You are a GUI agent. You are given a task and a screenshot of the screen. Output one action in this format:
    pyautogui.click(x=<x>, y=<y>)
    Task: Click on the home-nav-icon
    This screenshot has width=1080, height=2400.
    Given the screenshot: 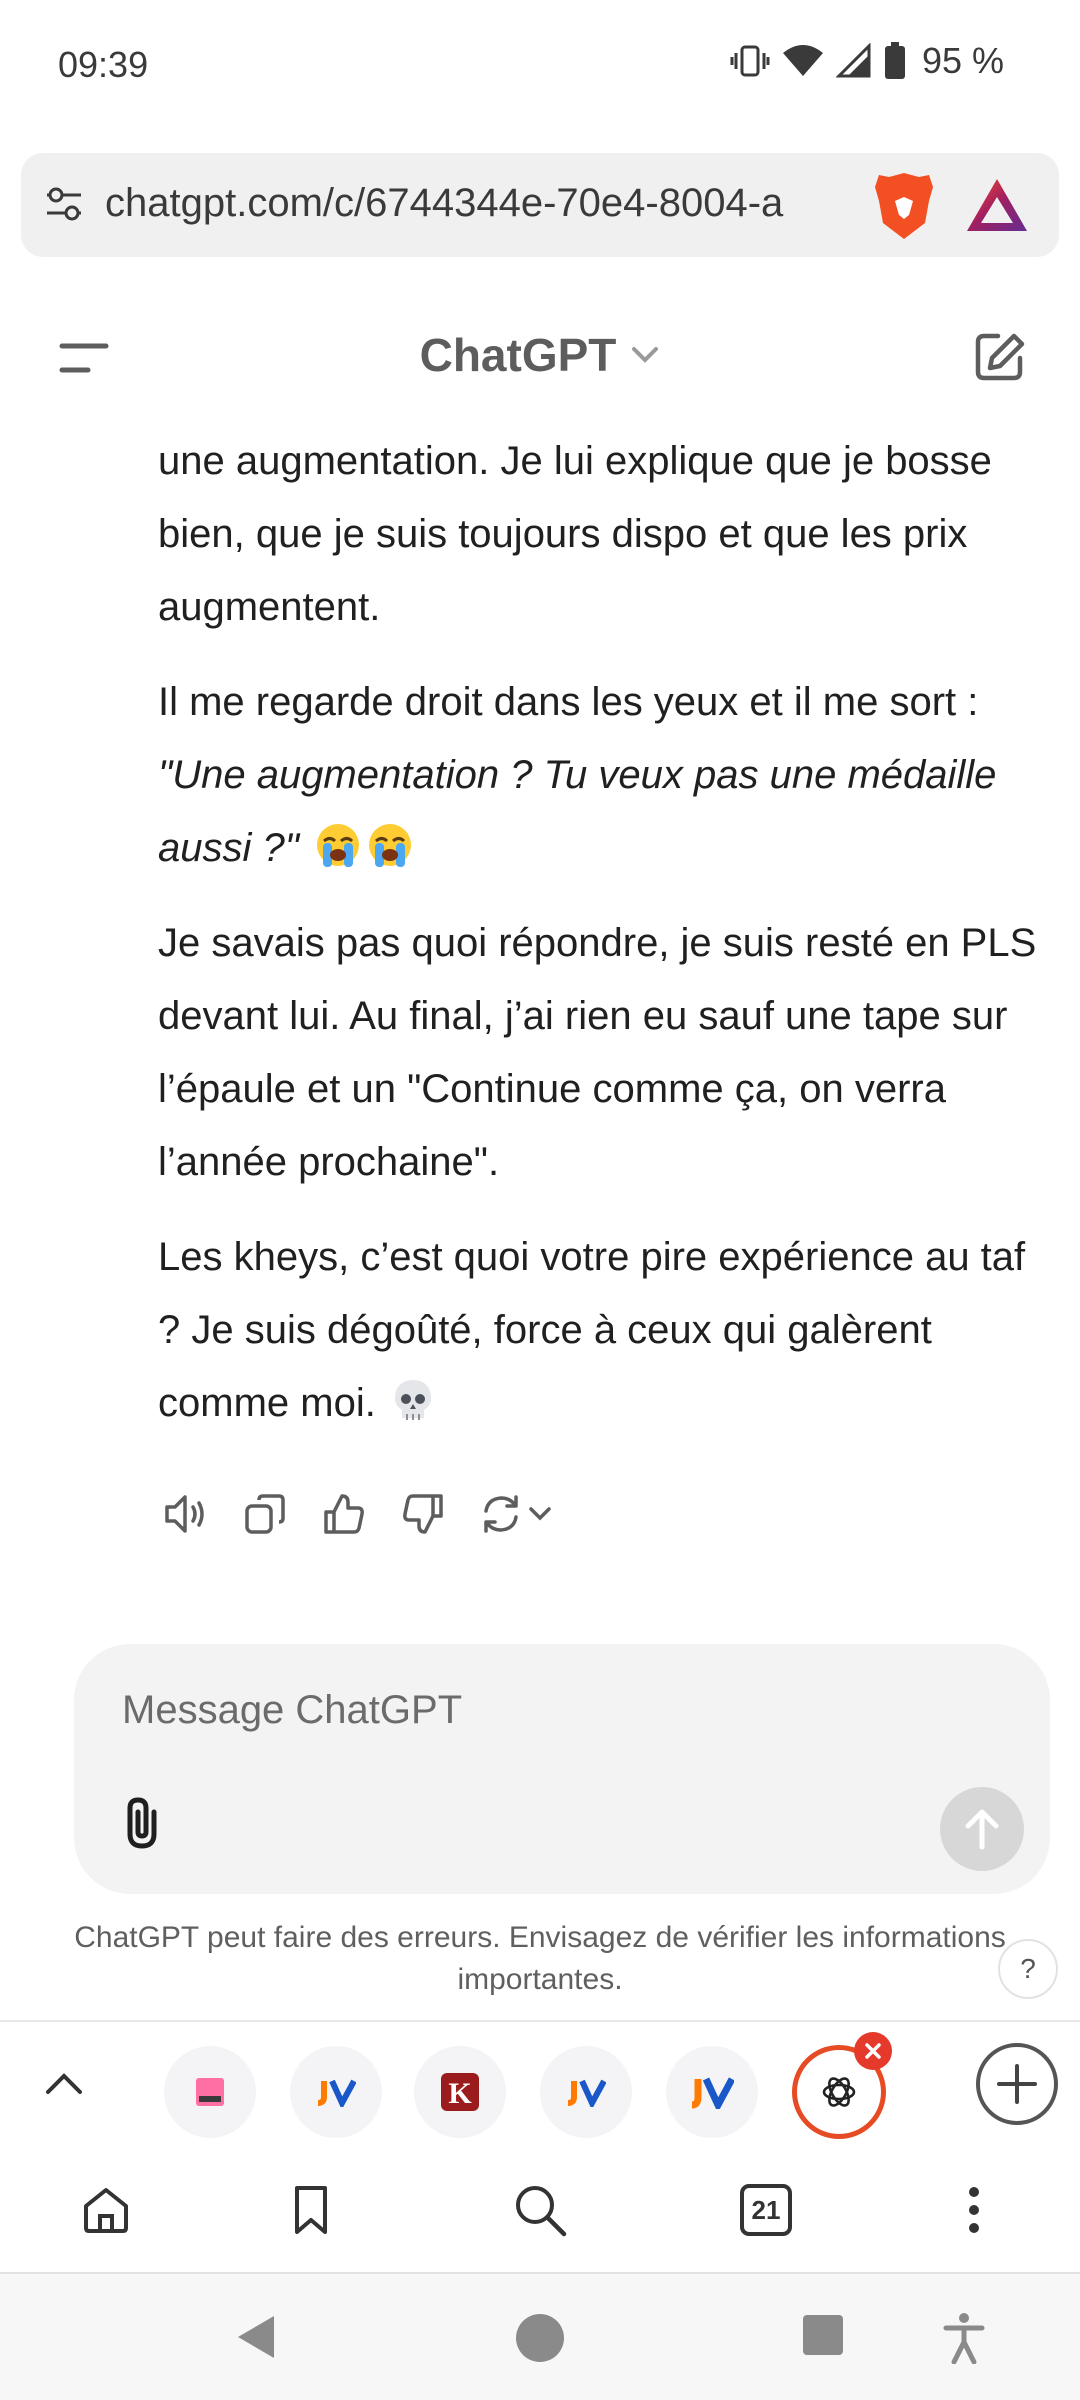 What is the action you would take?
    pyautogui.click(x=540, y=2338)
    